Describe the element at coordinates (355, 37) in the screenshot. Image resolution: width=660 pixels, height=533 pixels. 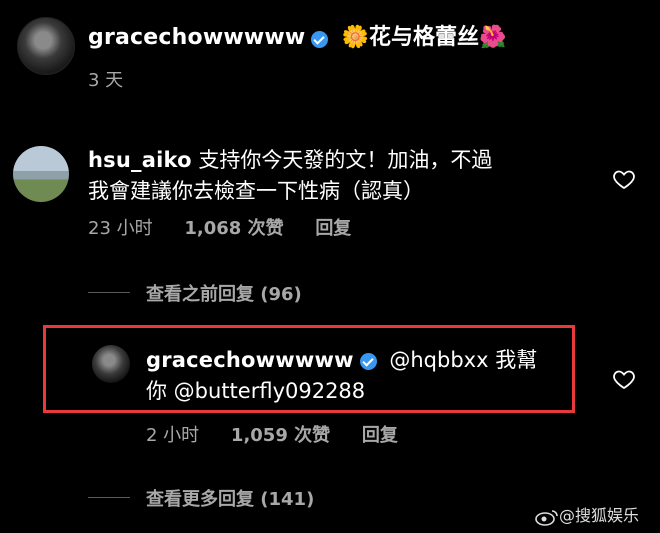
I see `flower-emoji-icon: 🌼` at that location.